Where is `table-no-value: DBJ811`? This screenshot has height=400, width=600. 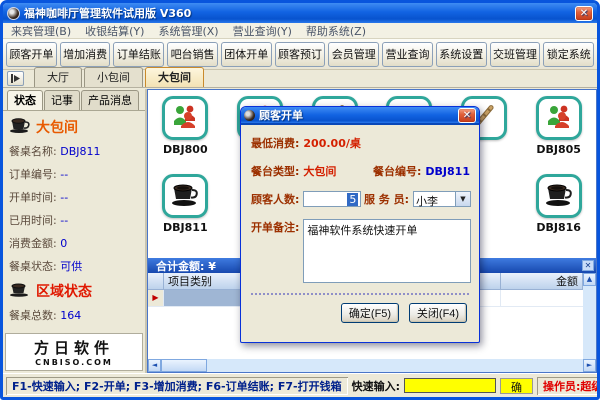 table-no-value: DBJ811 is located at coordinates (447, 171).